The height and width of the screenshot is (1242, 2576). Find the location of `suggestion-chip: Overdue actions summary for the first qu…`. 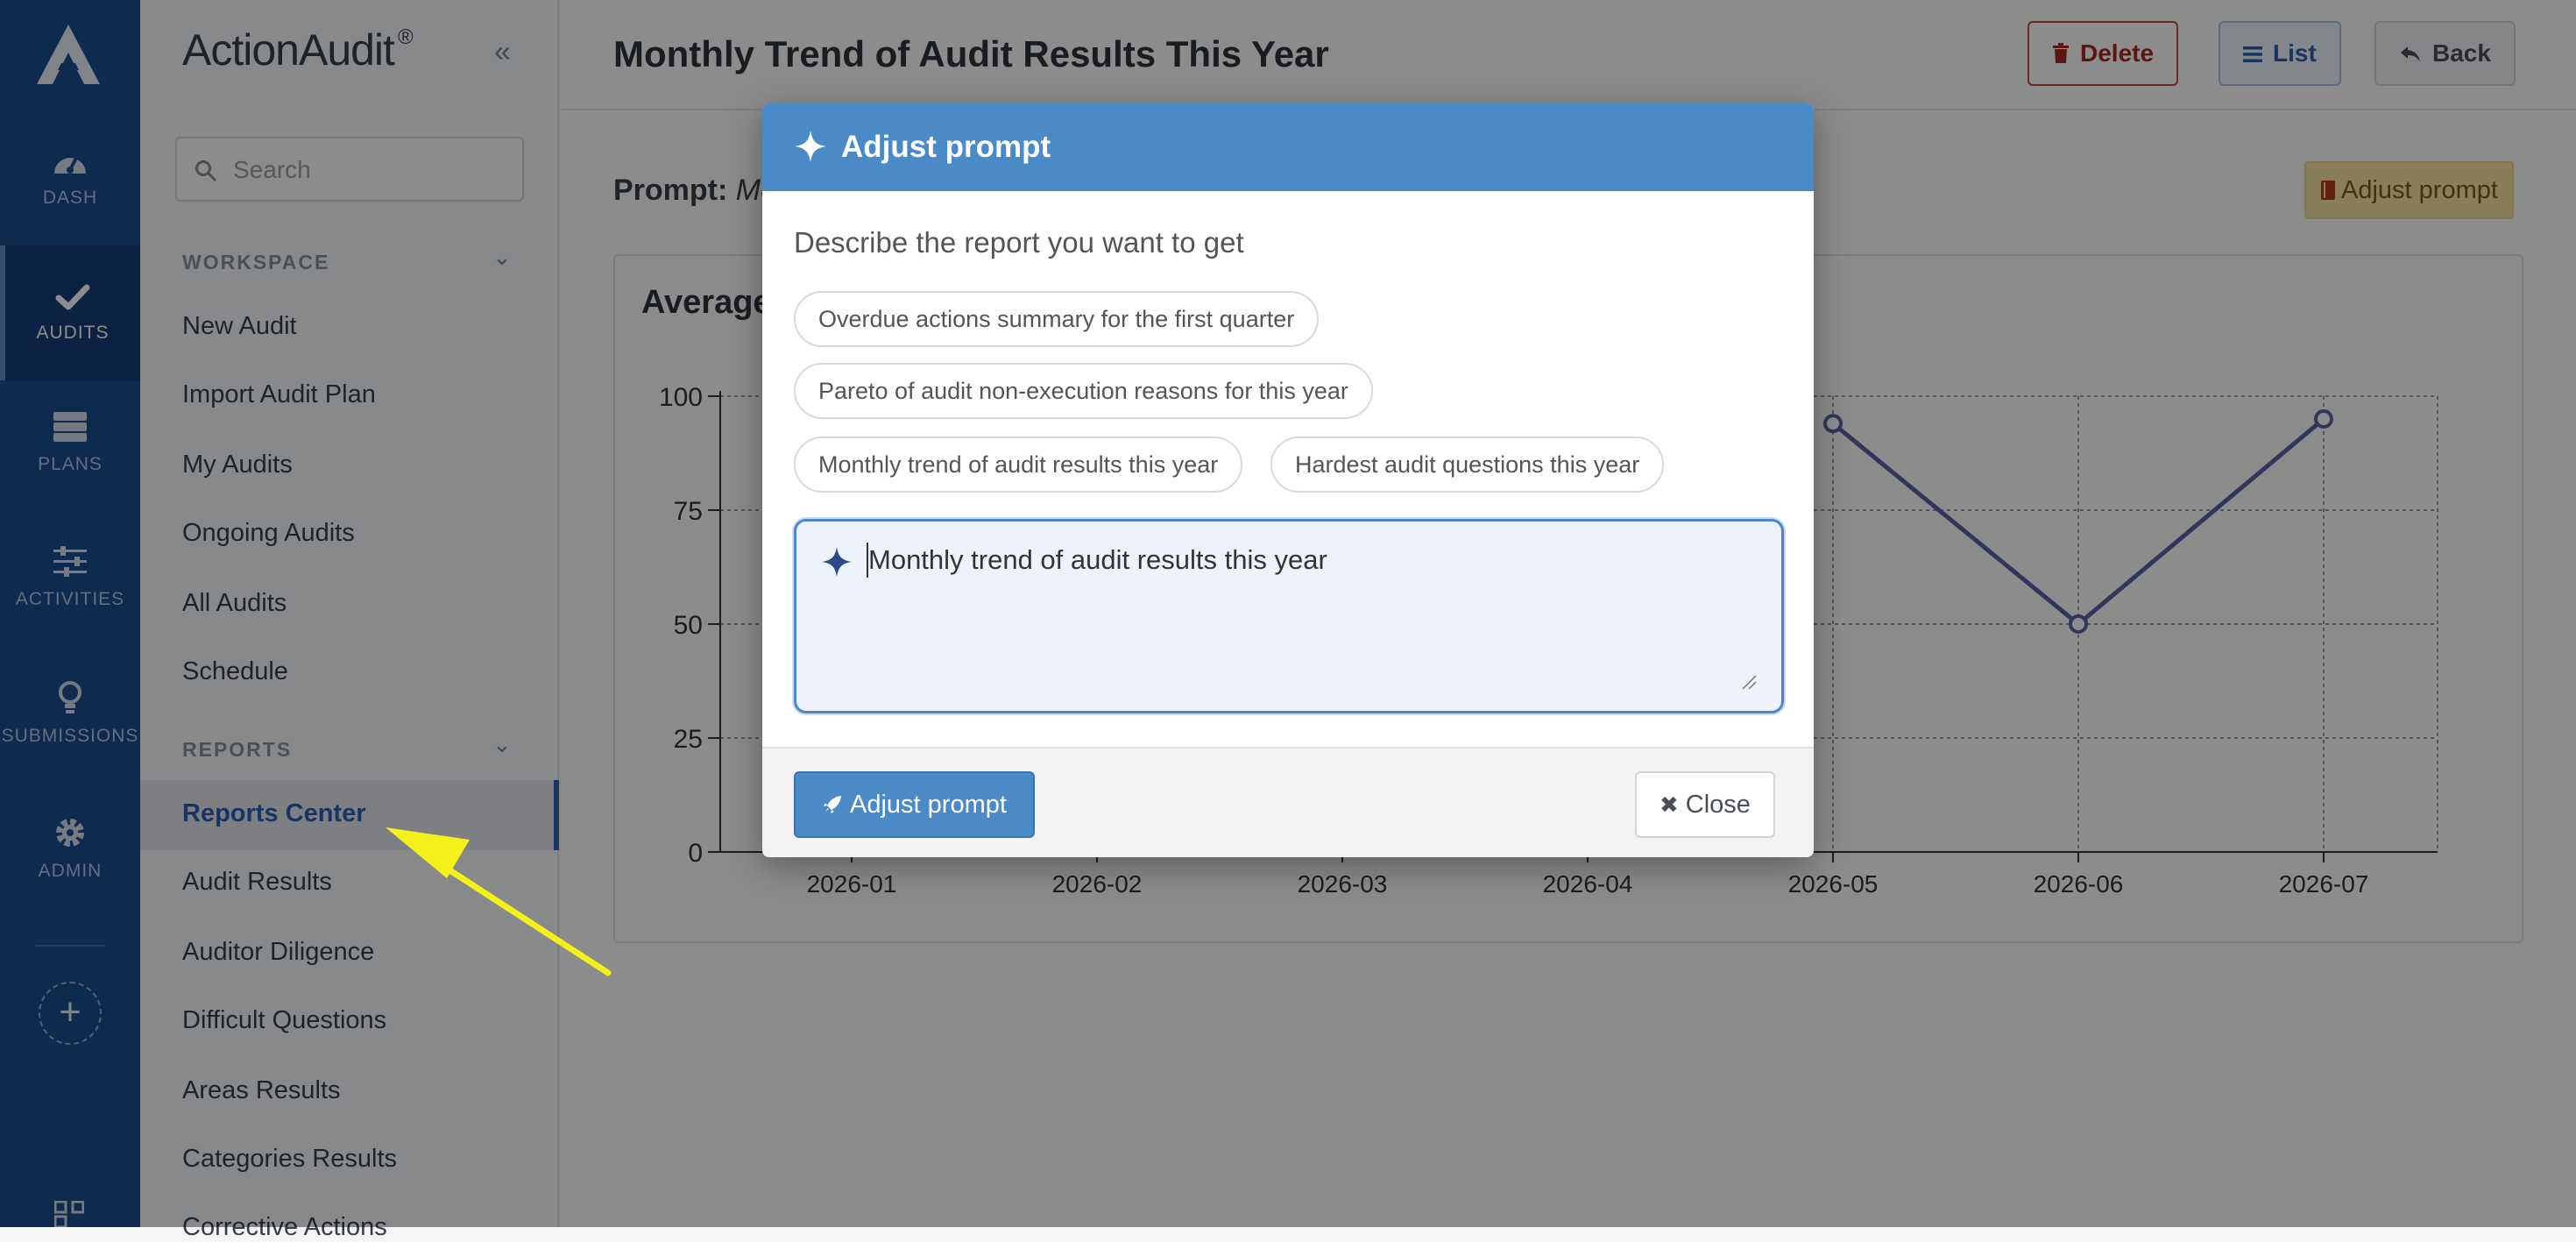

suggestion-chip: Overdue actions summary for the first qu… is located at coordinates (1057, 319).